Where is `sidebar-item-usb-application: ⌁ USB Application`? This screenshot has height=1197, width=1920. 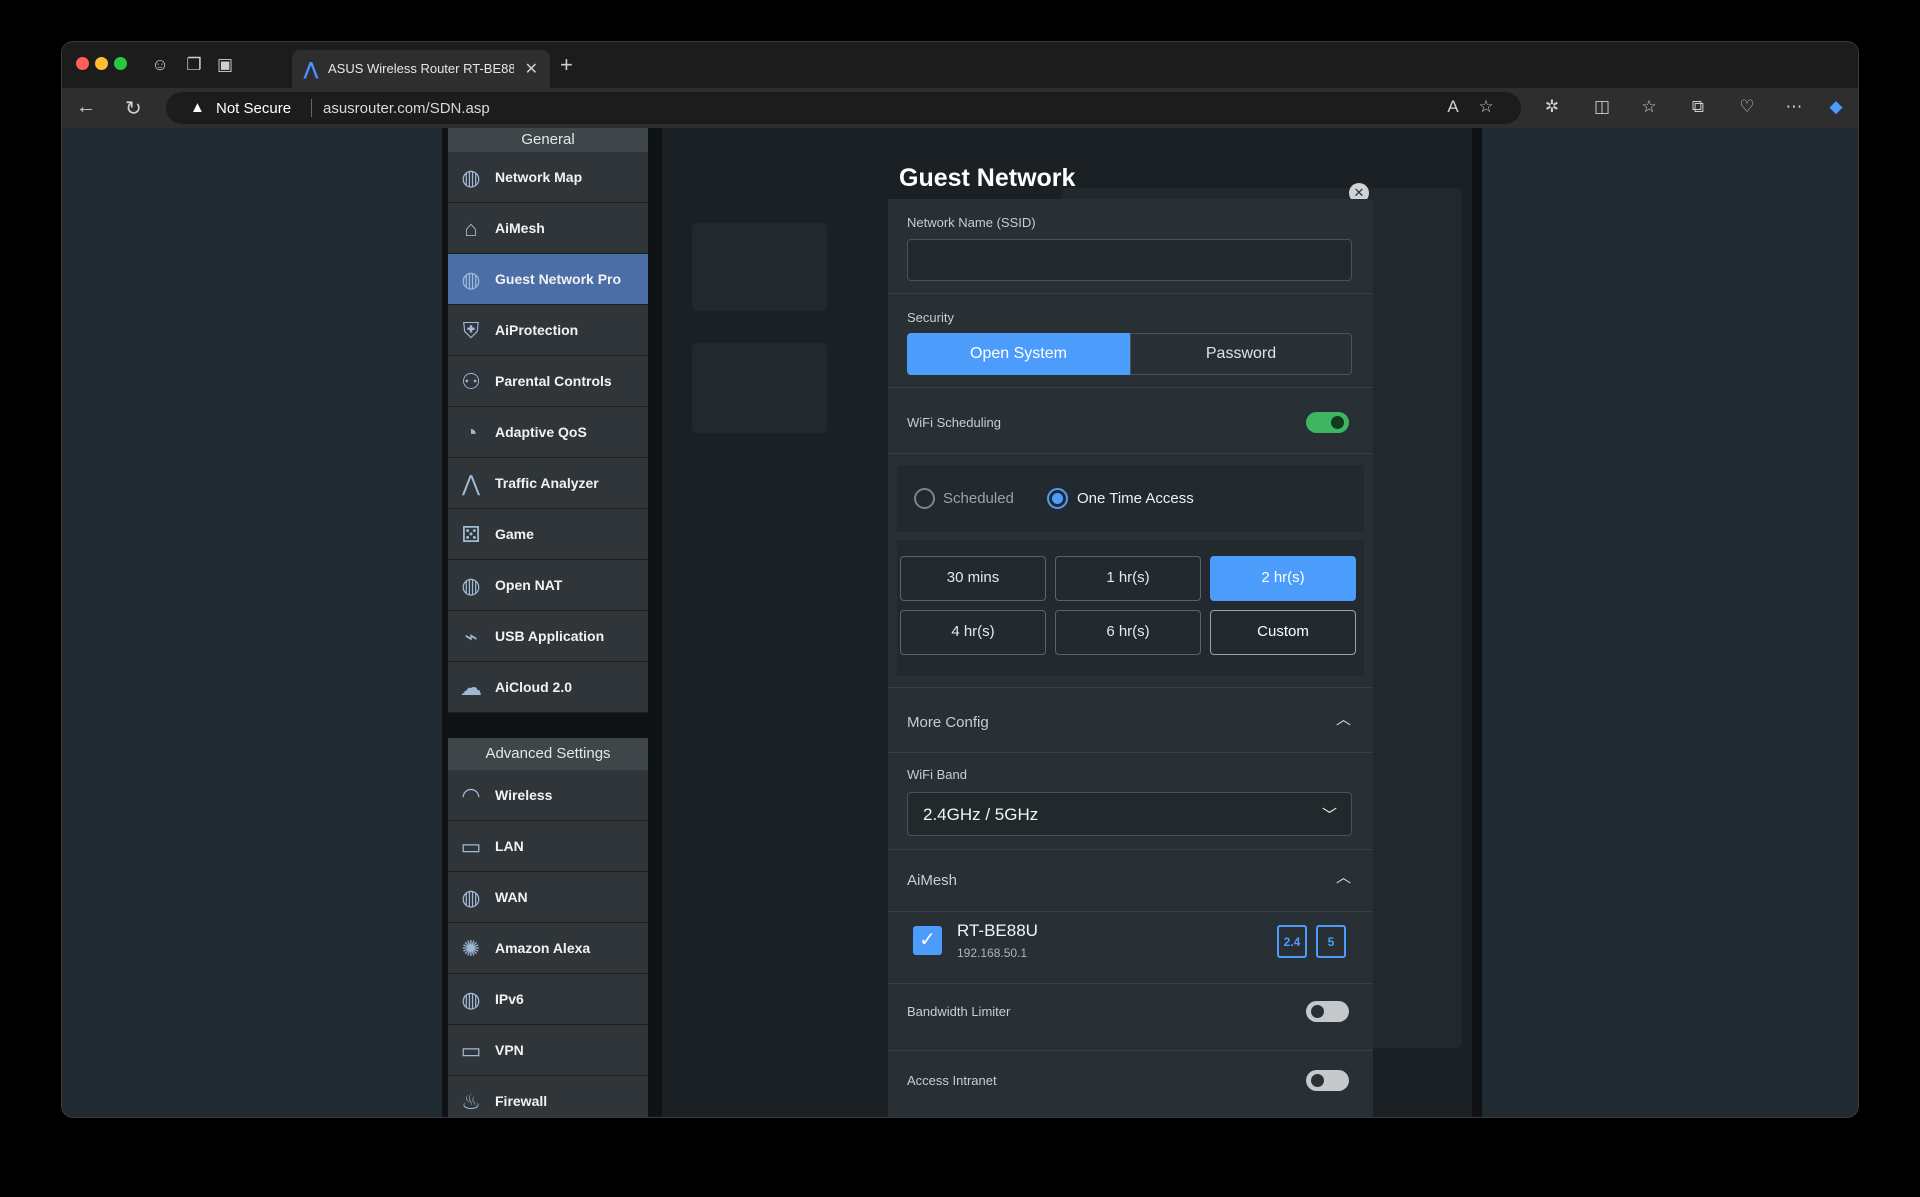
sidebar-item-usb-application: ⌁ USB Application is located at coordinates (548, 636).